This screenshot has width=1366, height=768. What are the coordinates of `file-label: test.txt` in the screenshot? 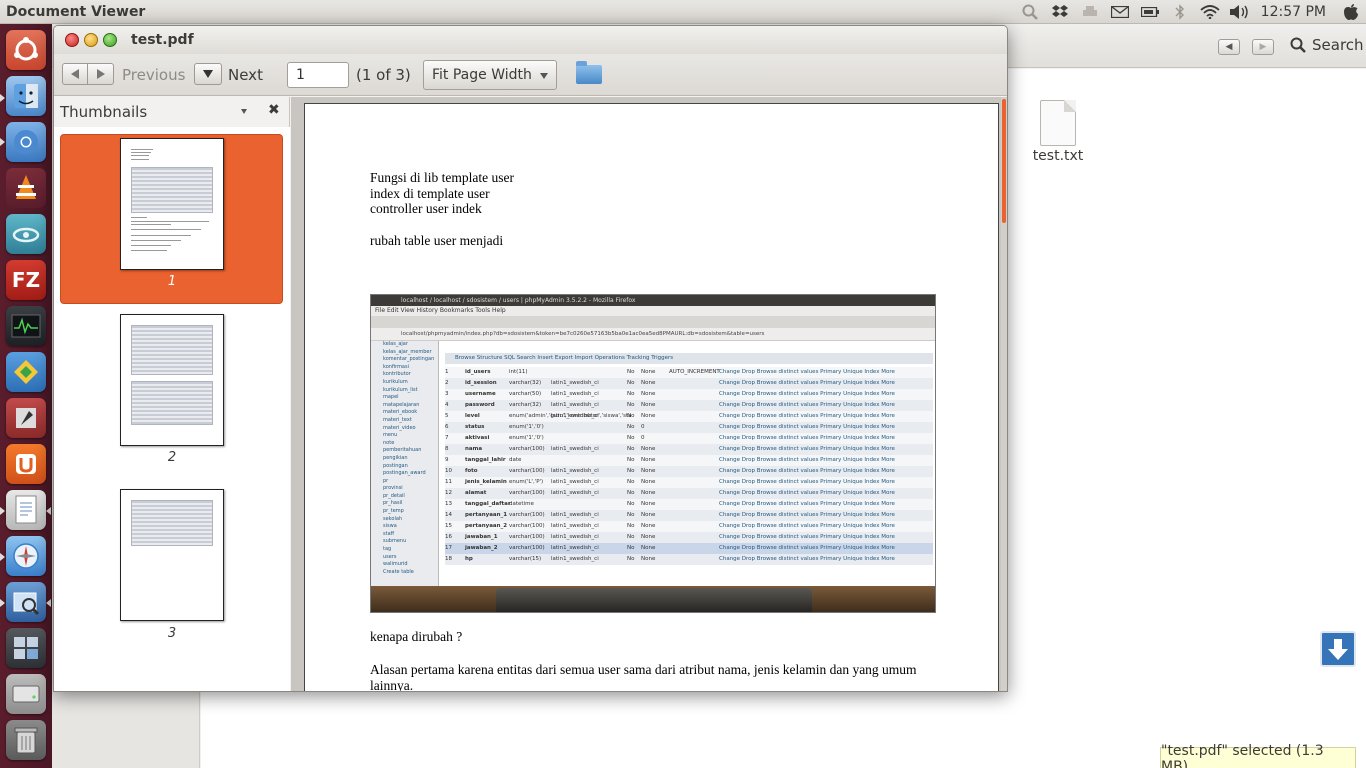 It's located at (1058, 156).